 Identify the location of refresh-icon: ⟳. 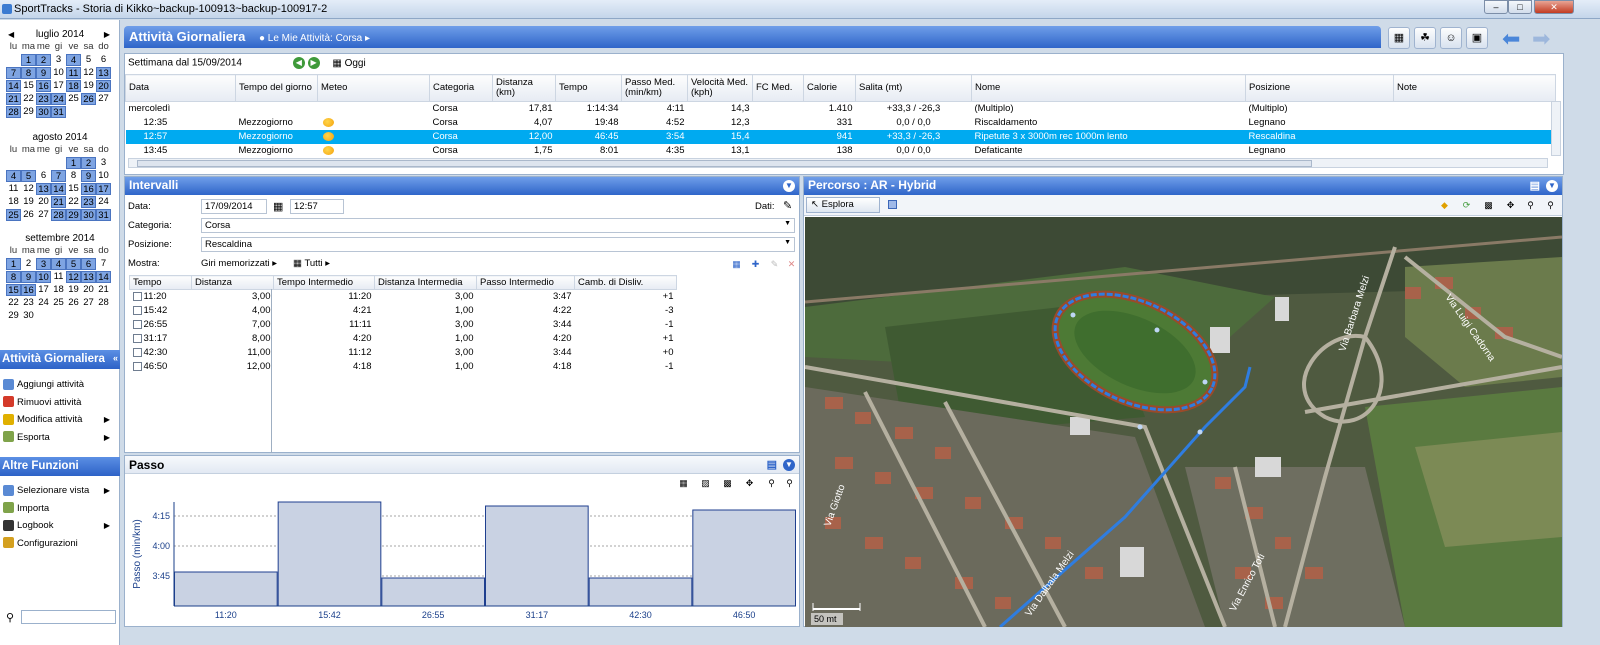
(1466, 205).